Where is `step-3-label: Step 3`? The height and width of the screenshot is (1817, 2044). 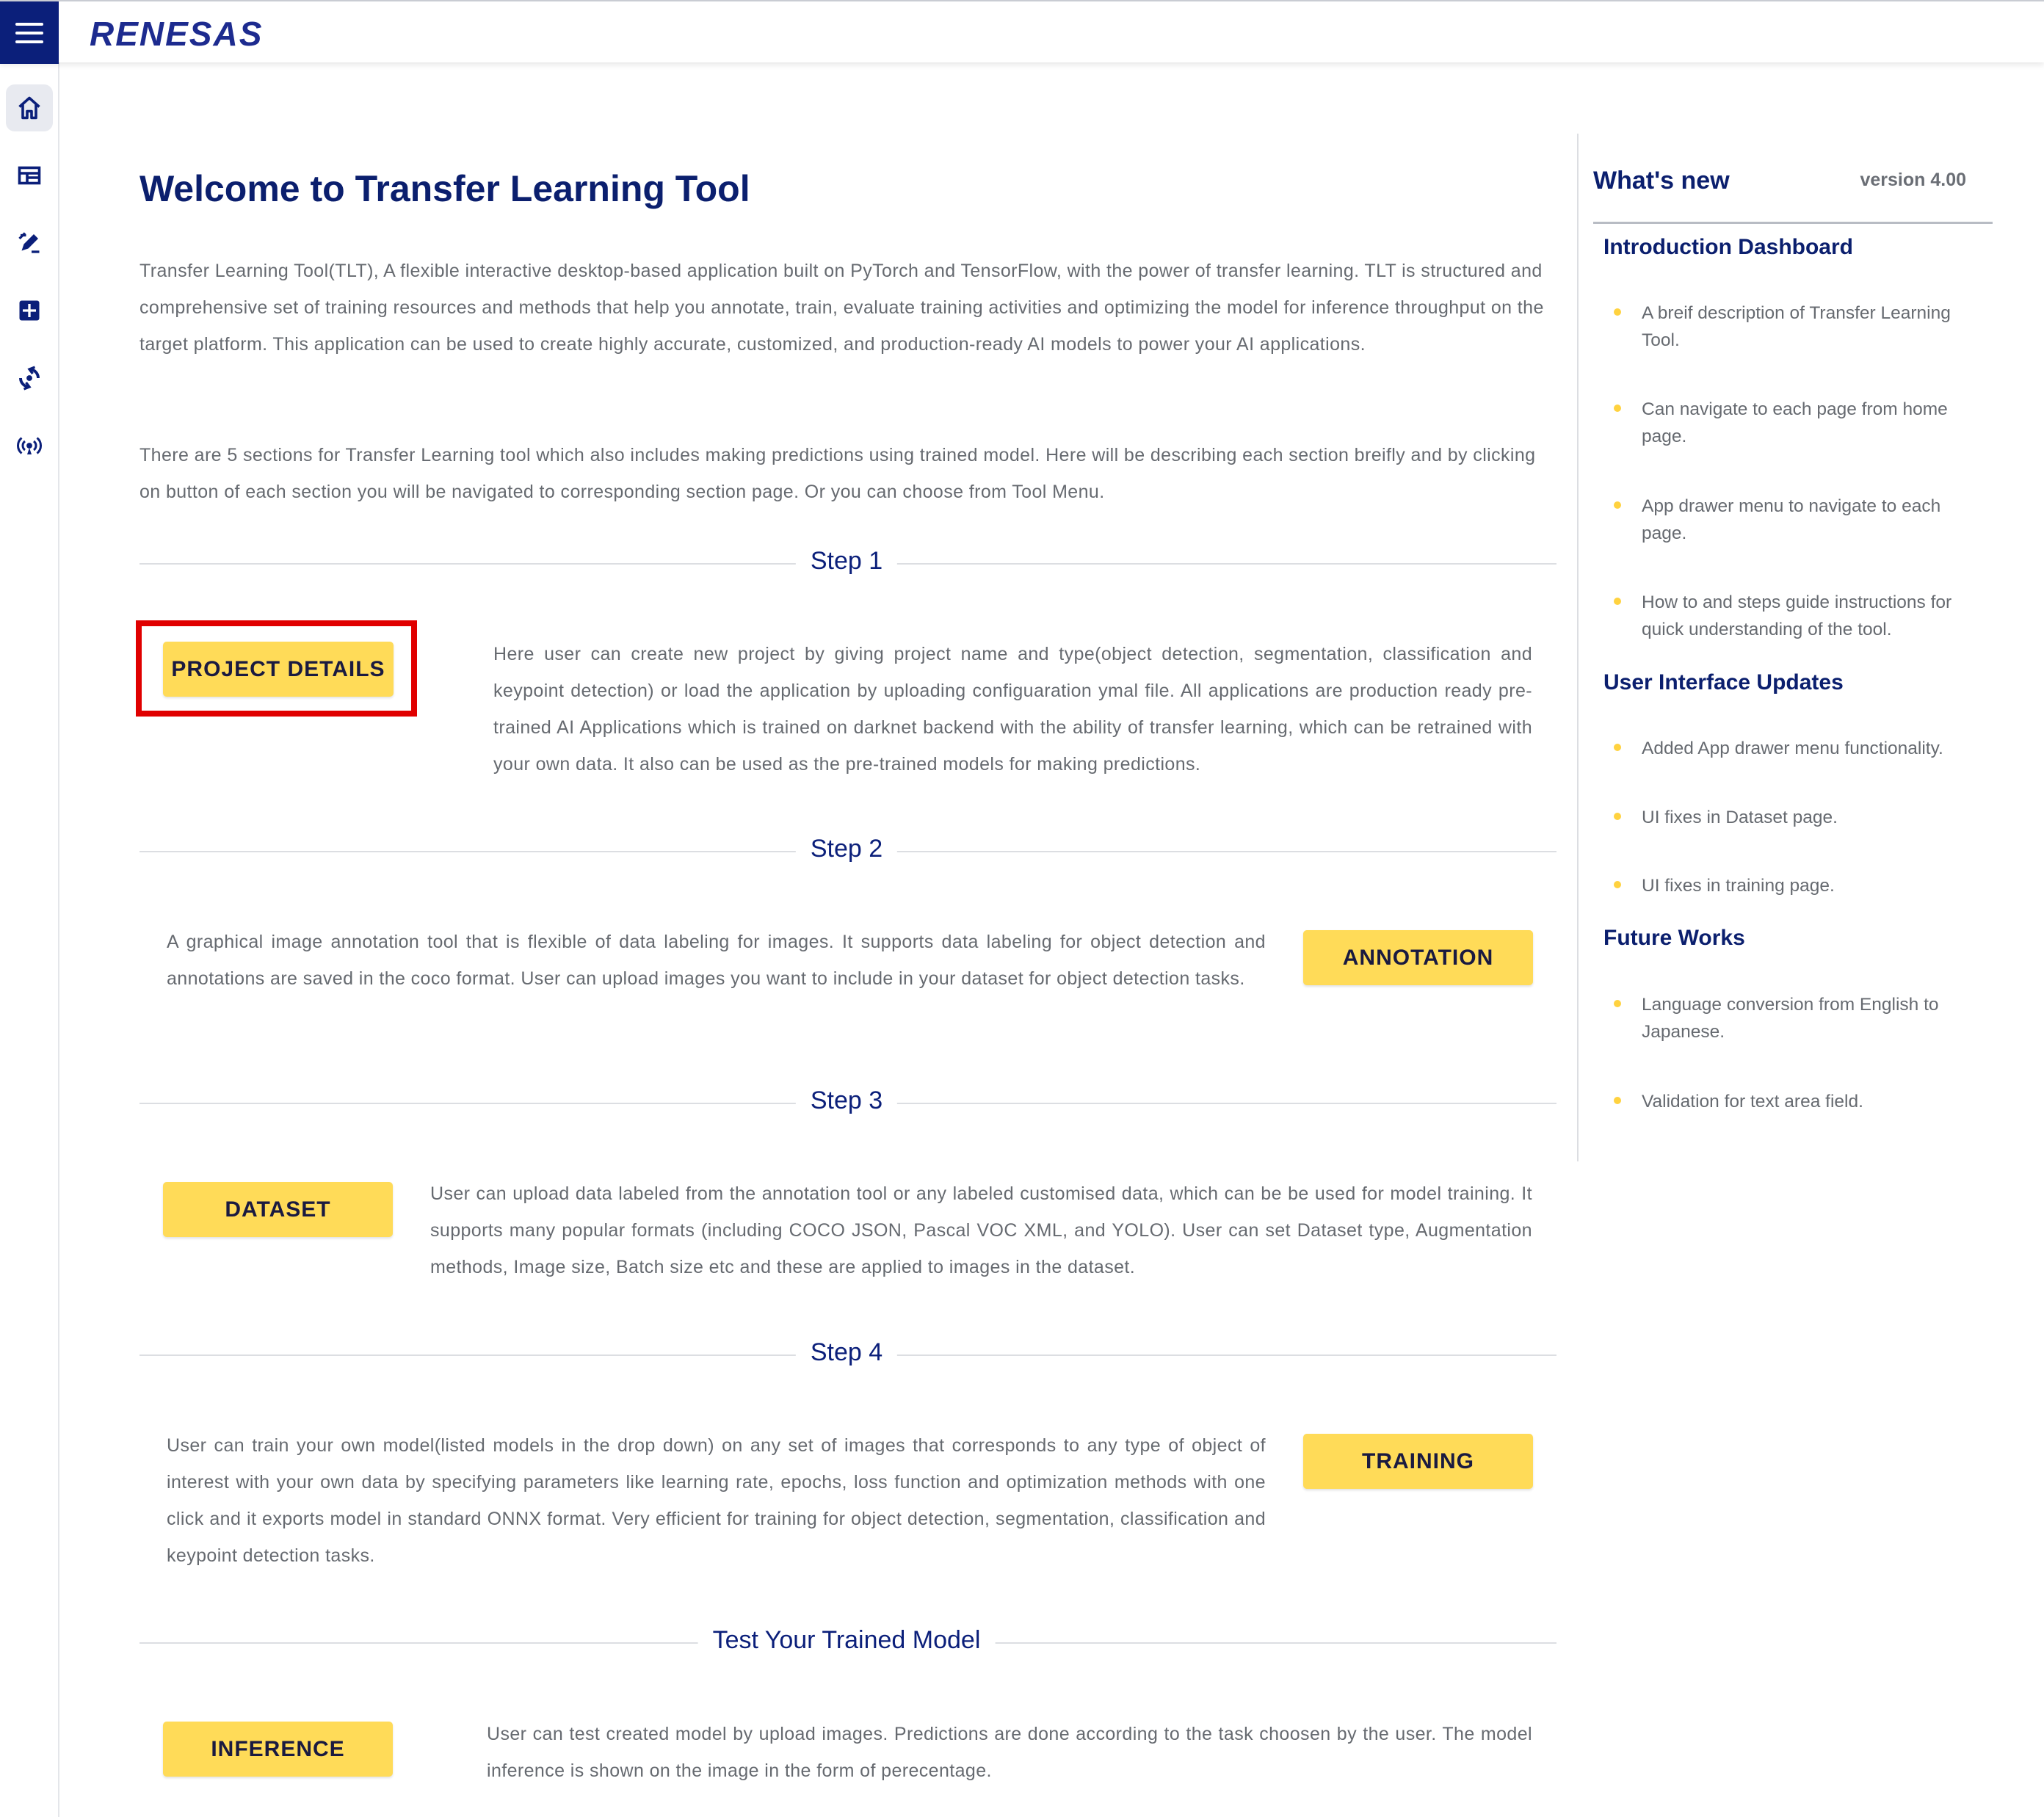
step-3-label: Step 3 is located at coordinates (846, 1101).